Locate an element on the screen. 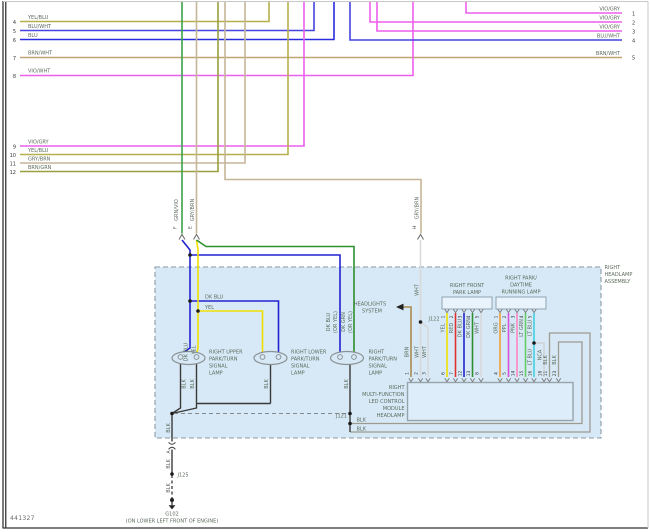  label-brn-grn: BRN/GRN is located at coordinates (40, 168).